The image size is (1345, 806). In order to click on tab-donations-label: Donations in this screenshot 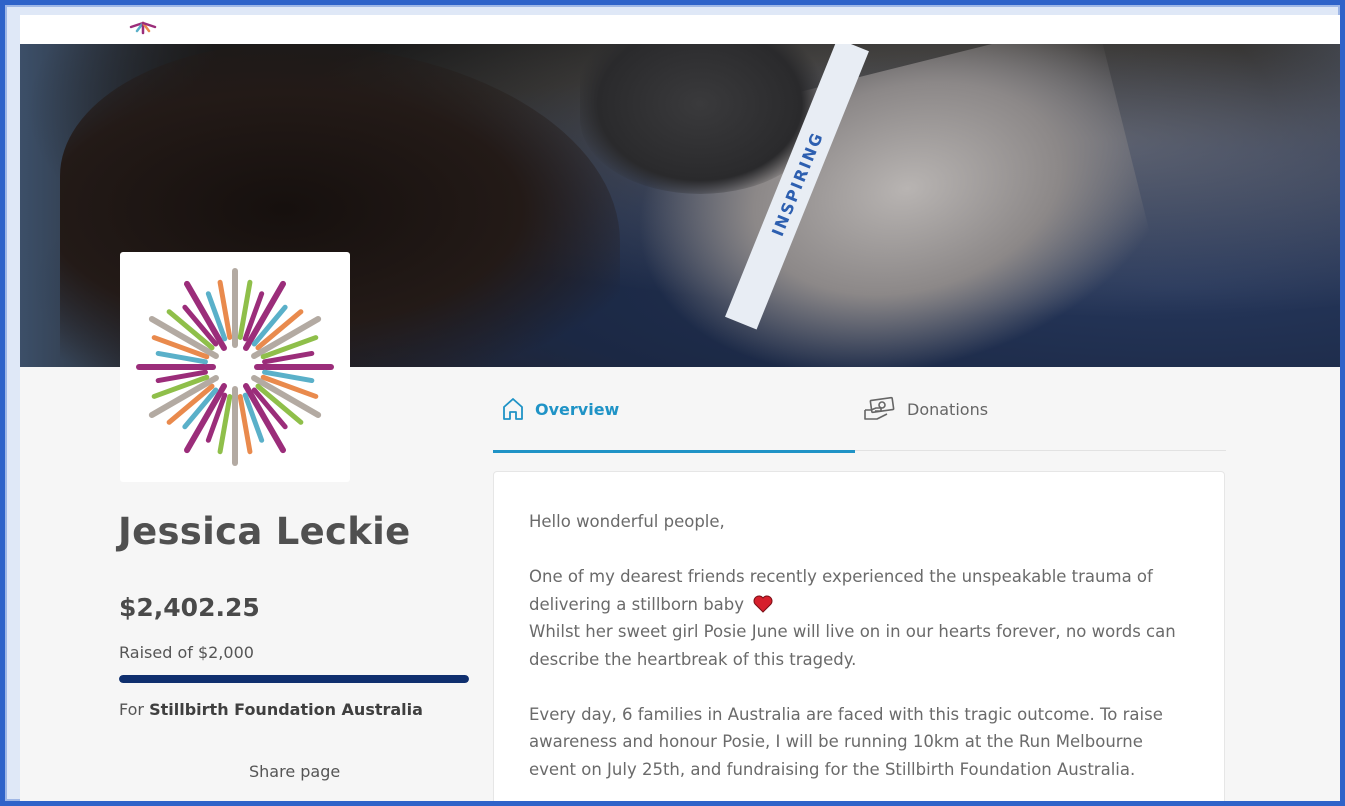, I will do `click(948, 409)`.